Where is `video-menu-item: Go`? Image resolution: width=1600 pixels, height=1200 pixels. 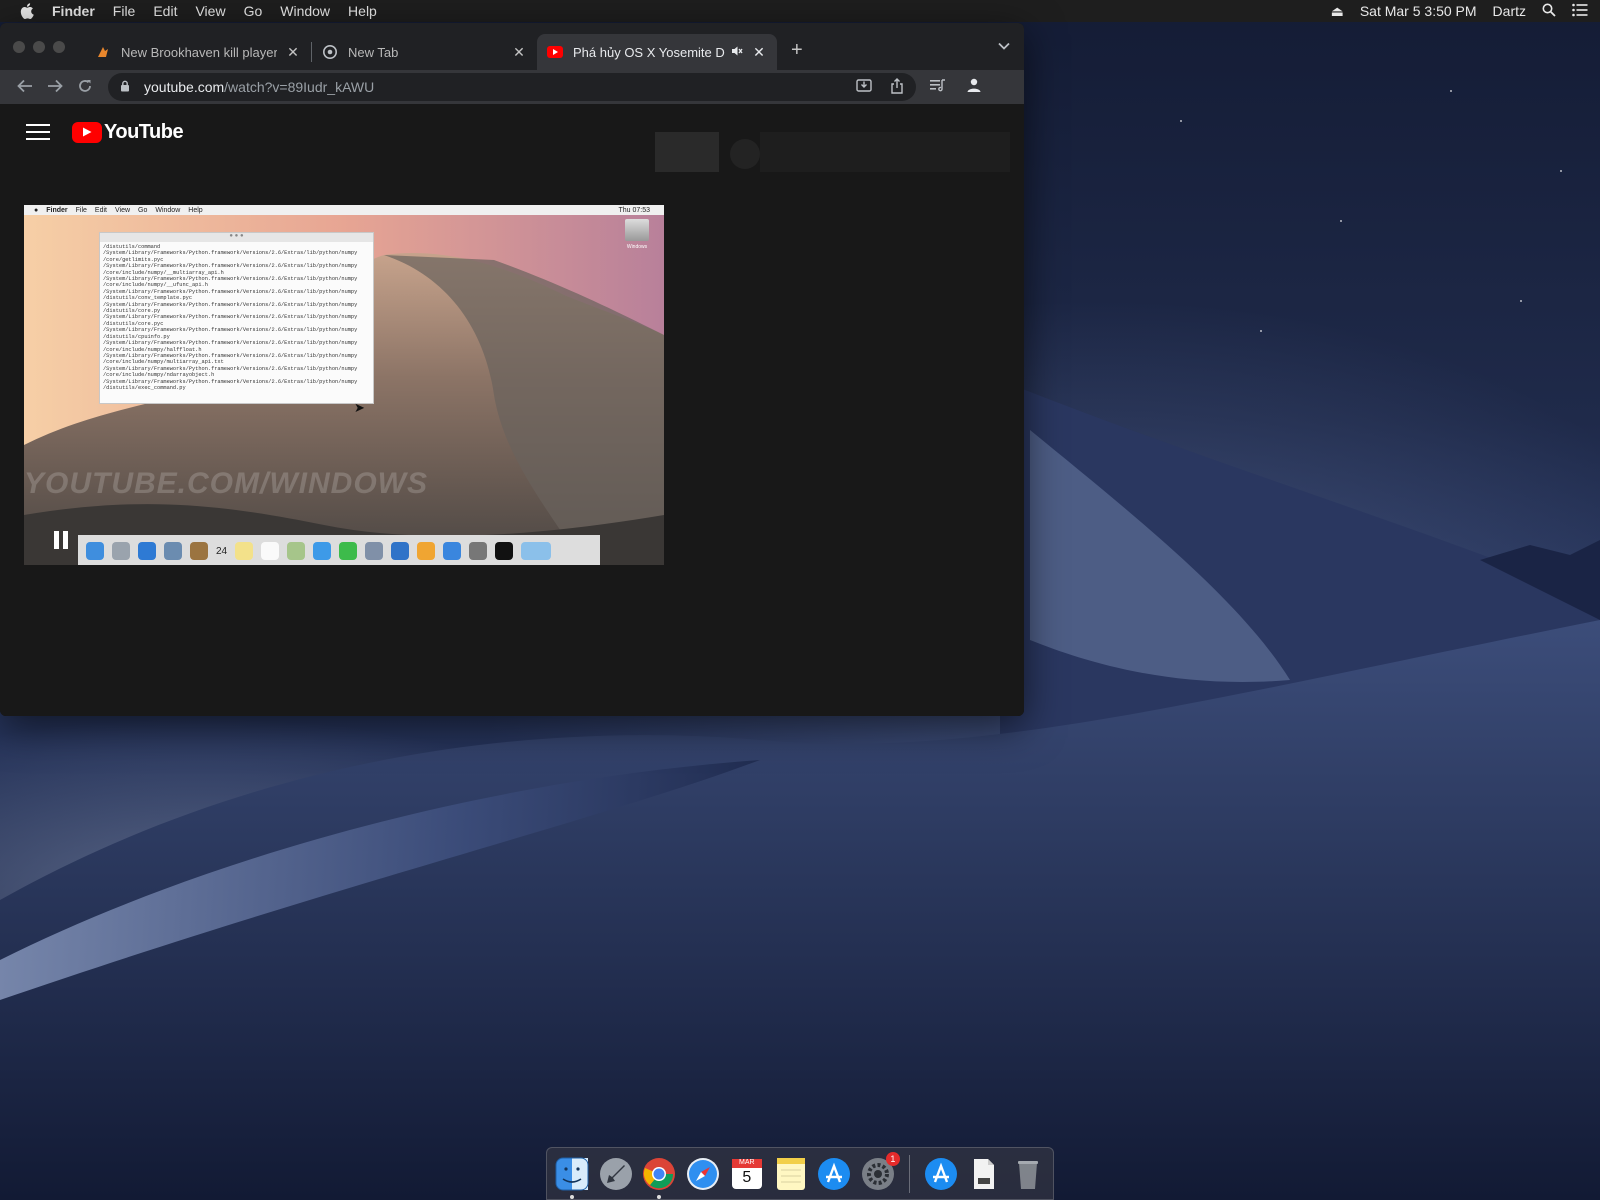
video-menu-item: Go is located at coordinates (143, 210).